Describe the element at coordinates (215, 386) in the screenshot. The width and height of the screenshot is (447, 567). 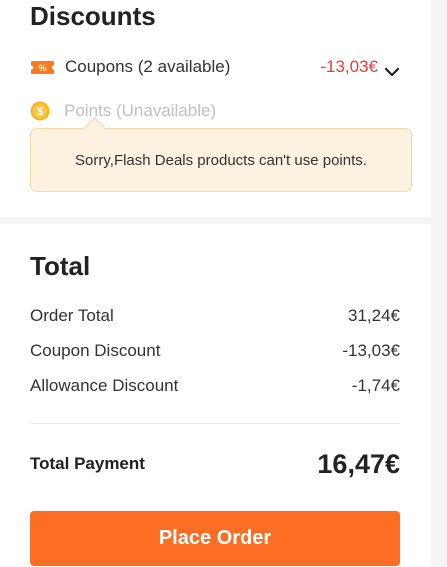
I see `allowance-discount-row: Allowance Discount -1,74€` at that location.